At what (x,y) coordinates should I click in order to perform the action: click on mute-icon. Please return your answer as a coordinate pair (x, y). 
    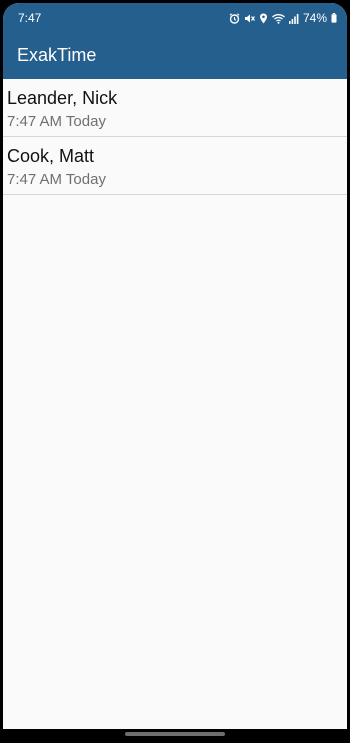
    Looking at the image, I should click on (249, 18).